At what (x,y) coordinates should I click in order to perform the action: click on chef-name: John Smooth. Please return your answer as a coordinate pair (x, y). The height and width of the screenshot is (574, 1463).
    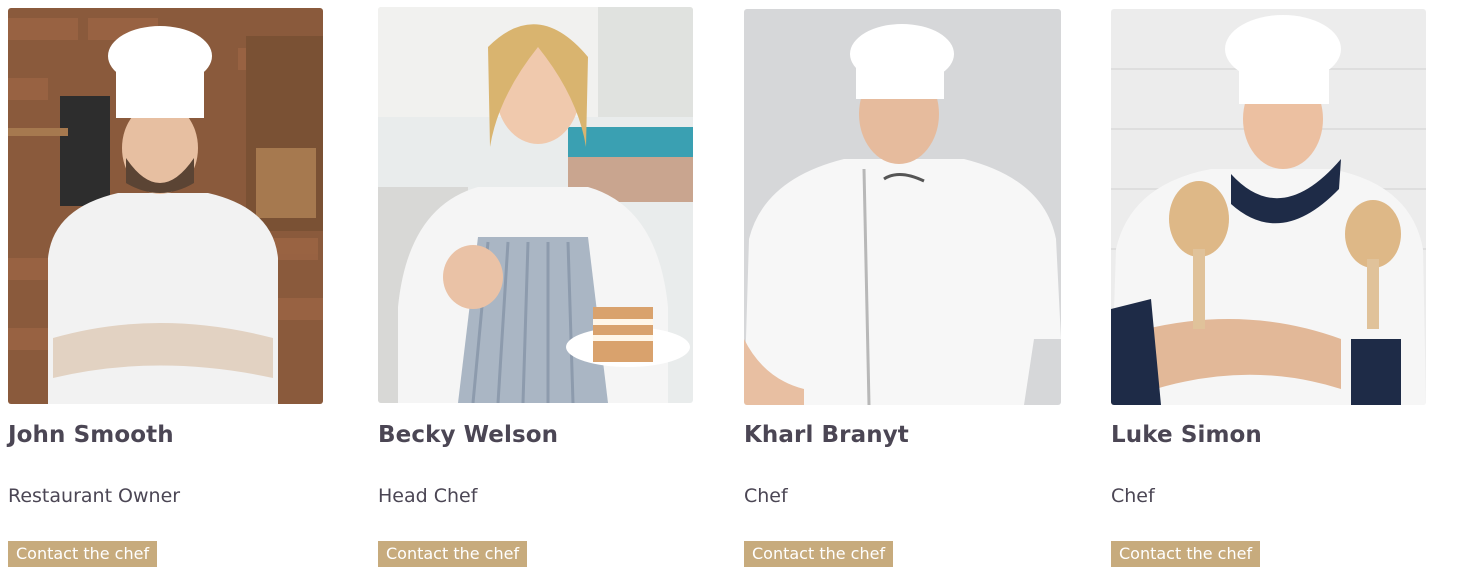
    Looking at the image, I should click on (91, 435).